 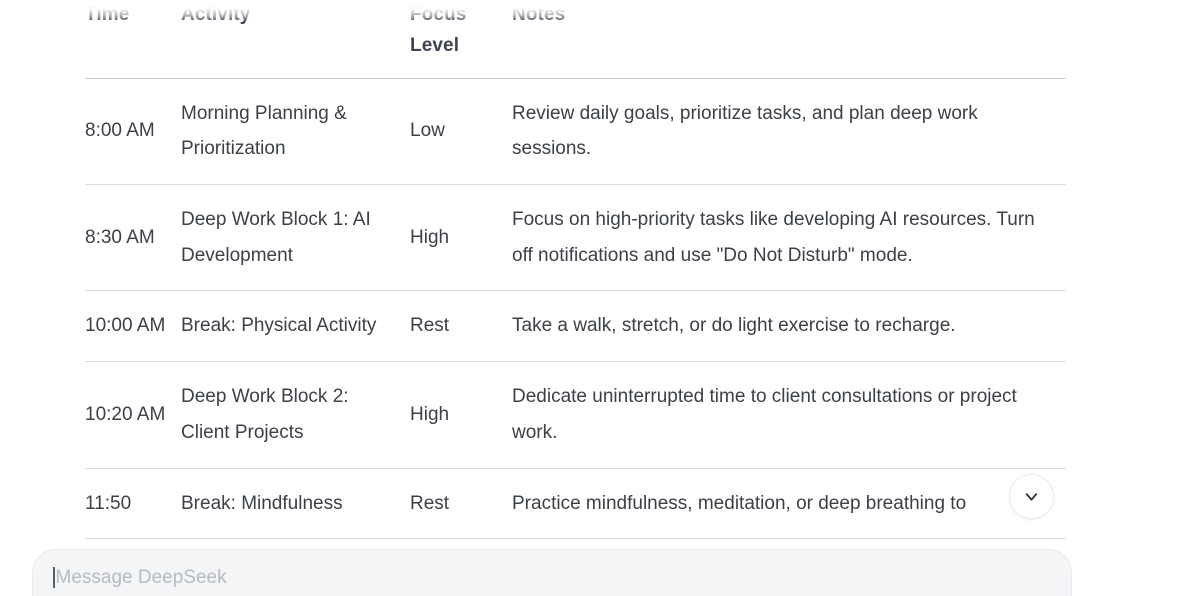 What do you see at coordinates (295, 238) in the screenshot?
I see `cell-activity: Deep Work Block 1: AI Development` at bounding box center [295, 238].